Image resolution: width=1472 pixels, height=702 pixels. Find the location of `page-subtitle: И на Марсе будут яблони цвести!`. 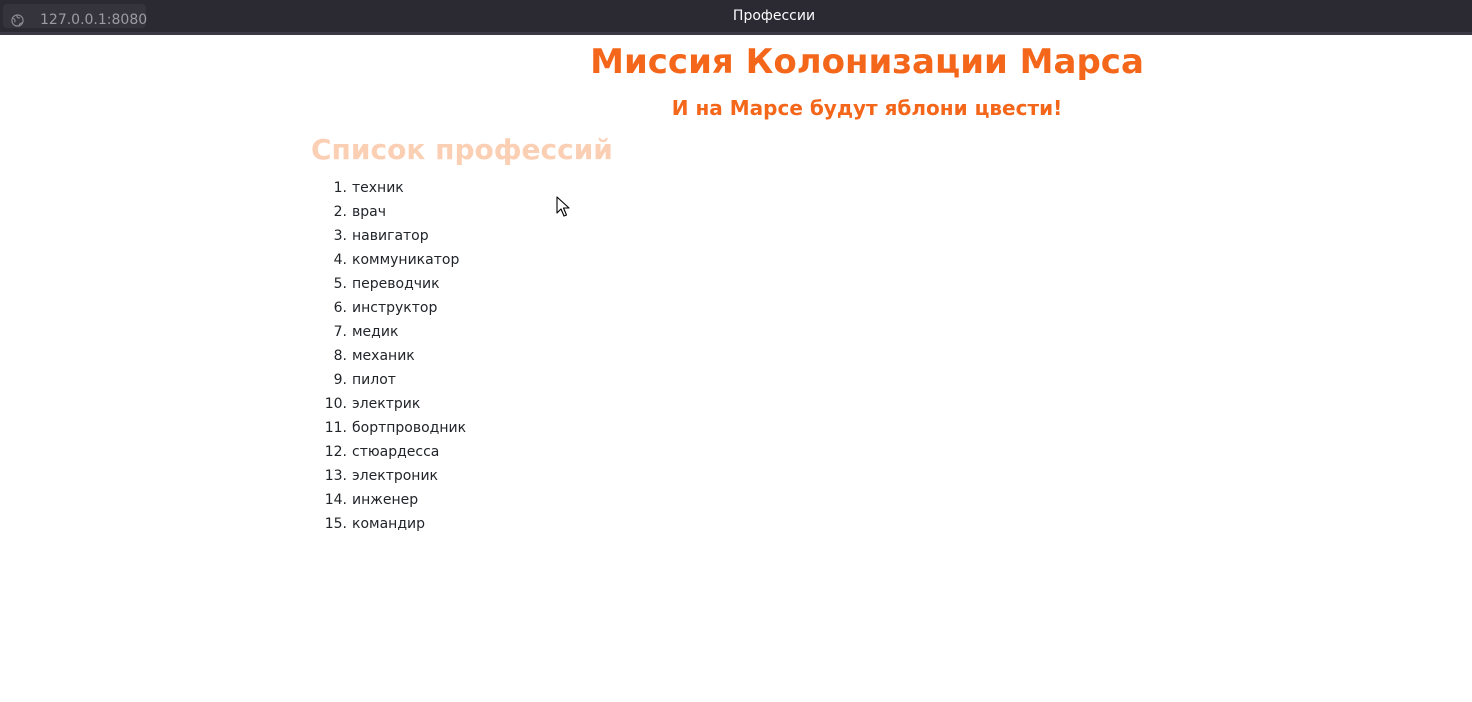

page-subtitle: И на Марсе будут яблони цвести! is located at coordinates (867, 108).